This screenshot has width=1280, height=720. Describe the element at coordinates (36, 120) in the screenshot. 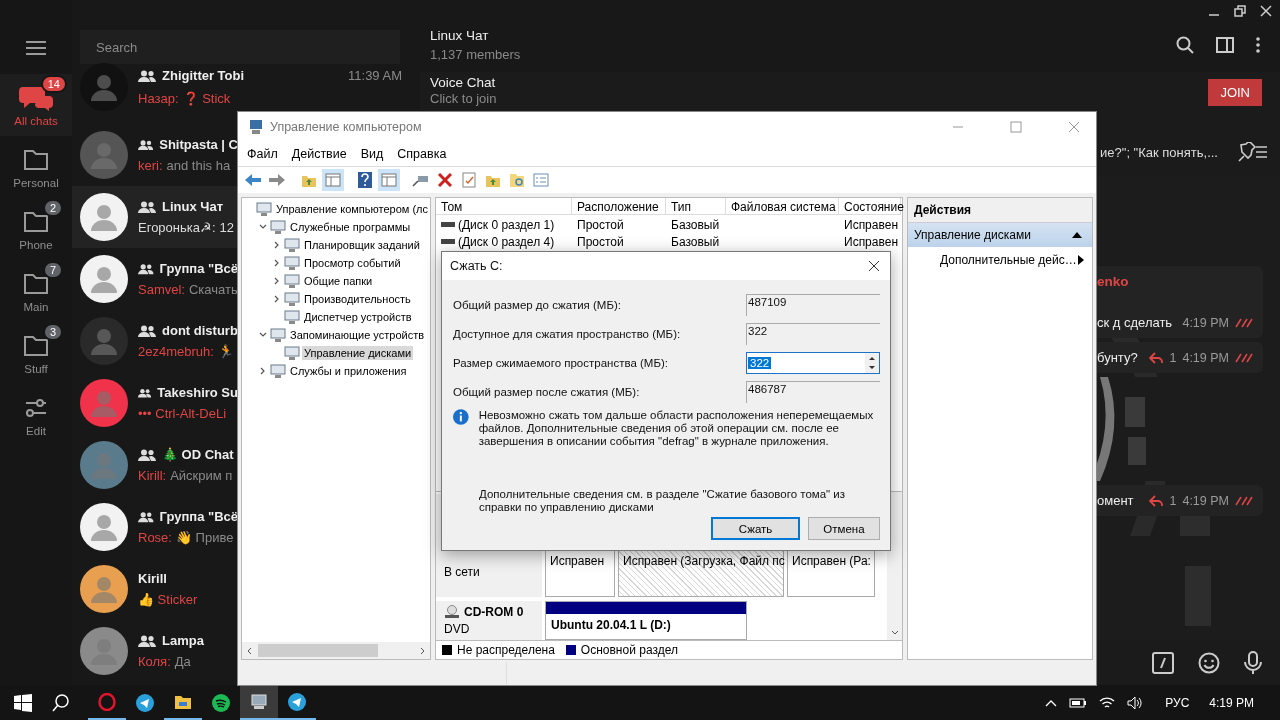

I see `folder-label: All chats` at that location.